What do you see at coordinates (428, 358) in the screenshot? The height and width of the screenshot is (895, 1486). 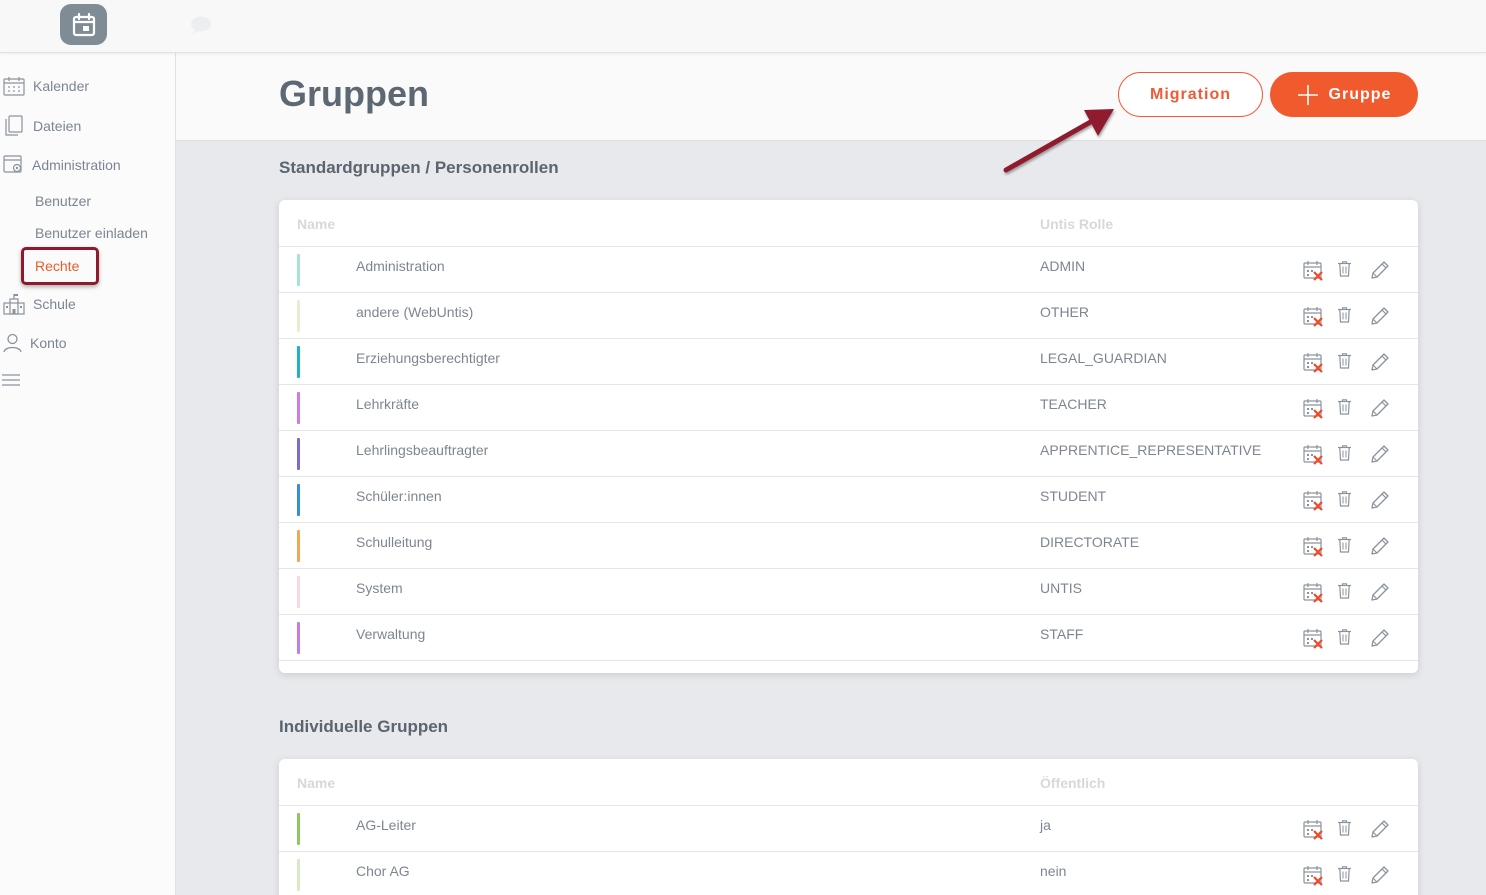 I see `group-name: Erziehungsberechtigter` at bounding box center [428, 358].